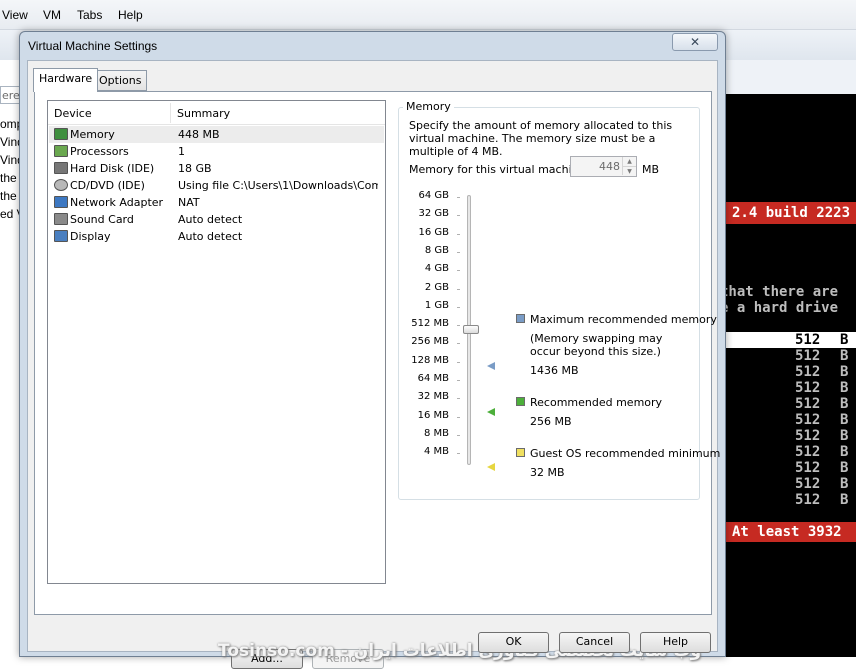  I want to click on device-list-header: Device Summary, so click(216, 113).